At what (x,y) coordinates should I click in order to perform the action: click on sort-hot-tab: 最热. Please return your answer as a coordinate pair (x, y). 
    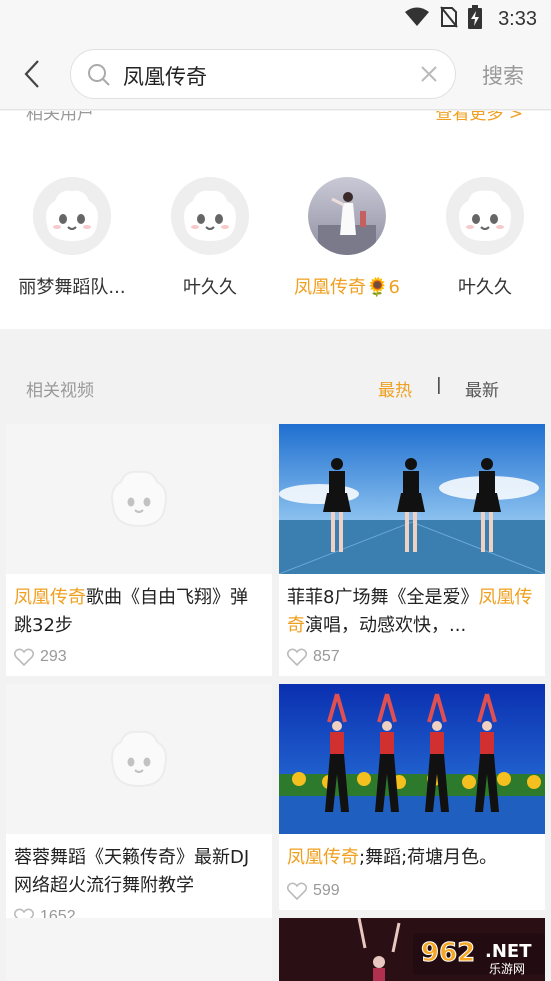
    Looking at the image, I should click on (395, 388).